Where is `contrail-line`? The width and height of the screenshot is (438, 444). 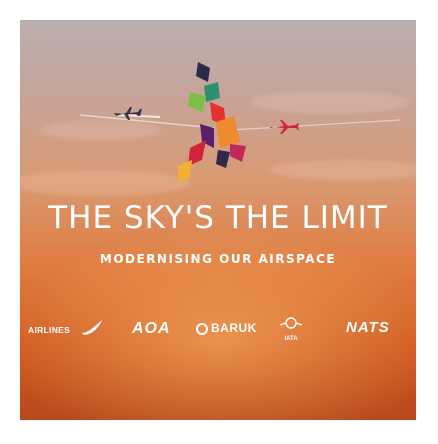
contrail-line is located at coordinates (315, 125).